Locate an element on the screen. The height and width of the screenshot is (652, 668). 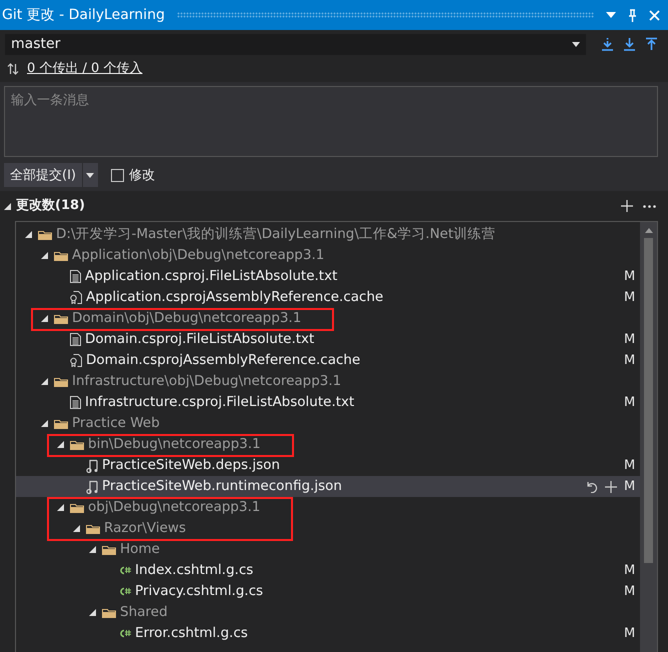
file-name: PracticeSiteWeb.deps.json is located at coordinates (191, 465).